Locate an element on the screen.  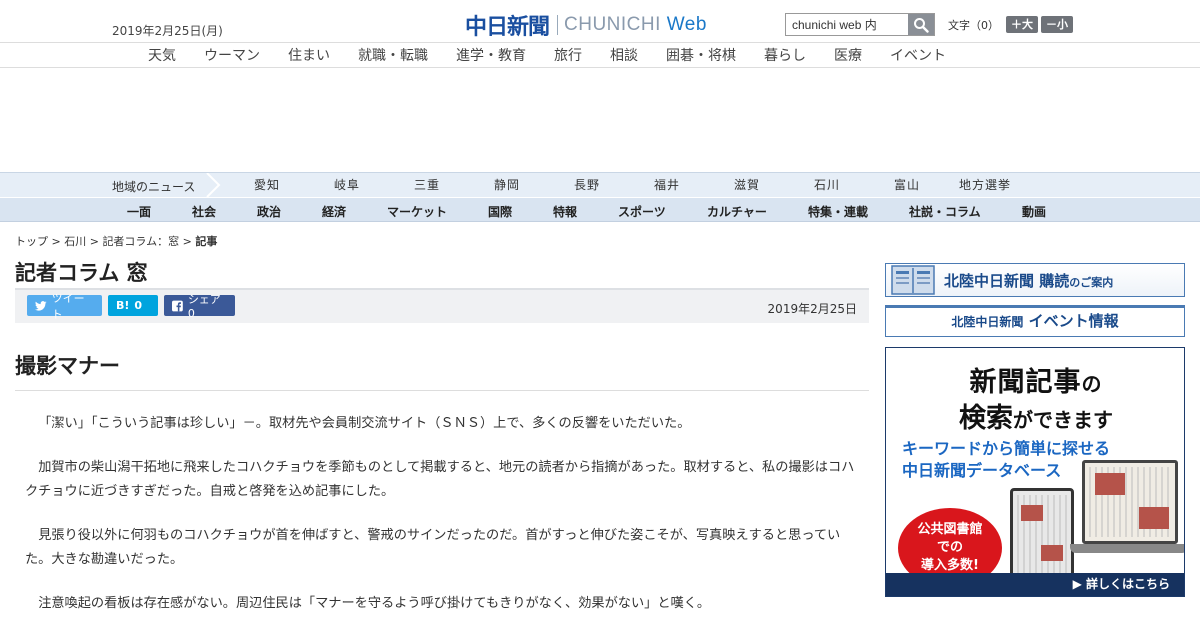
topnav-item: 旅行 is located at coordinates (568, 55).